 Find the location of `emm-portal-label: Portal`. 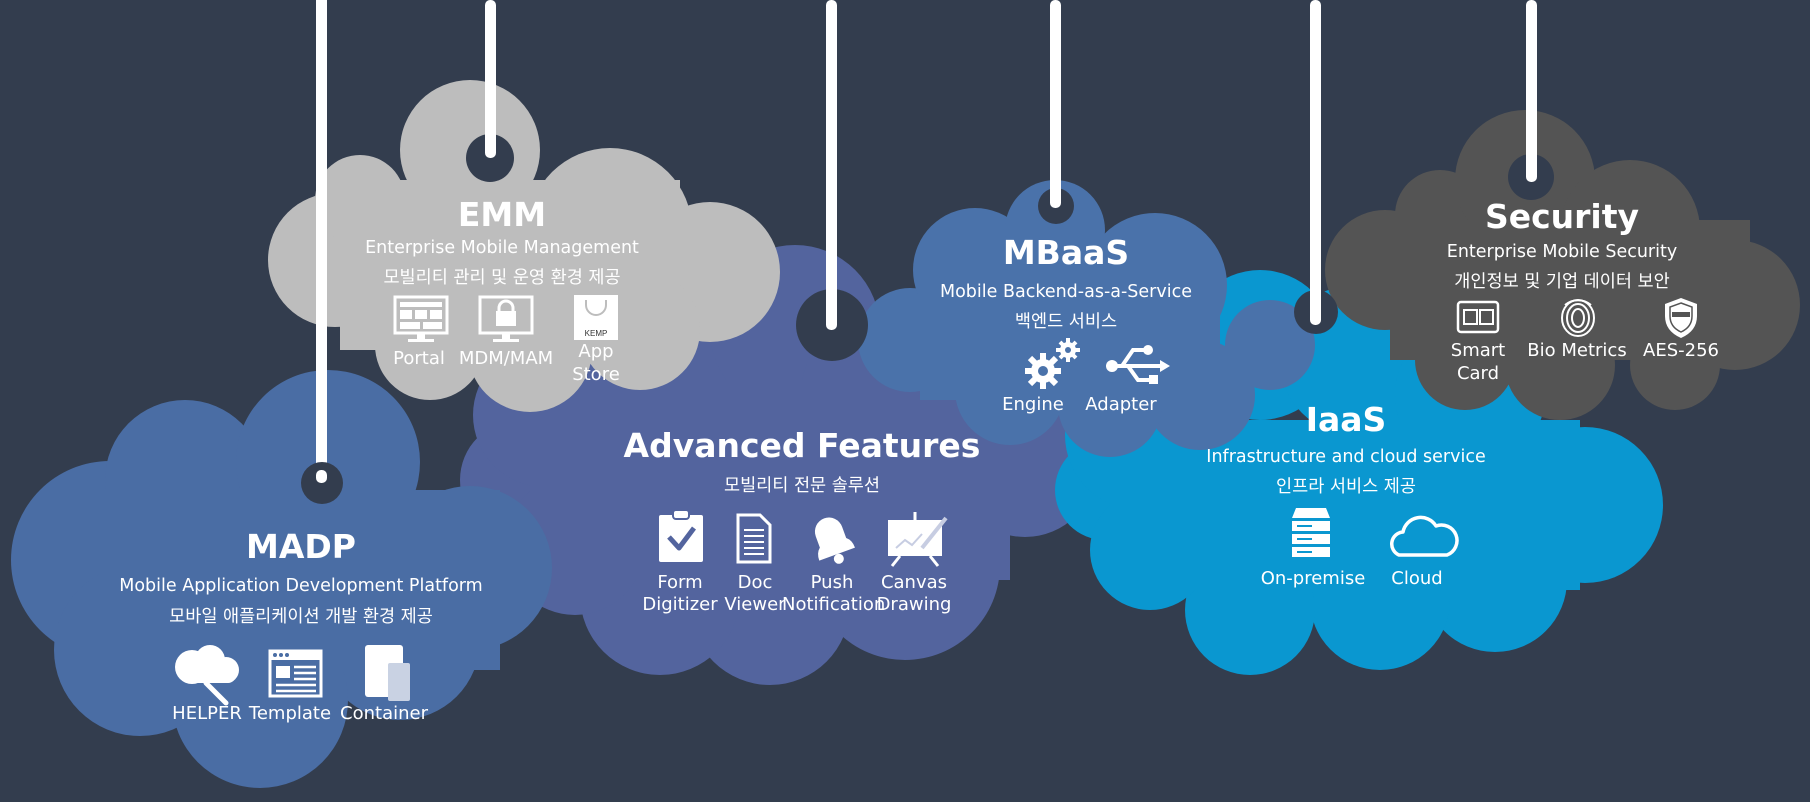

emm-portal-label: Portal is located at coordinates (419, 358).